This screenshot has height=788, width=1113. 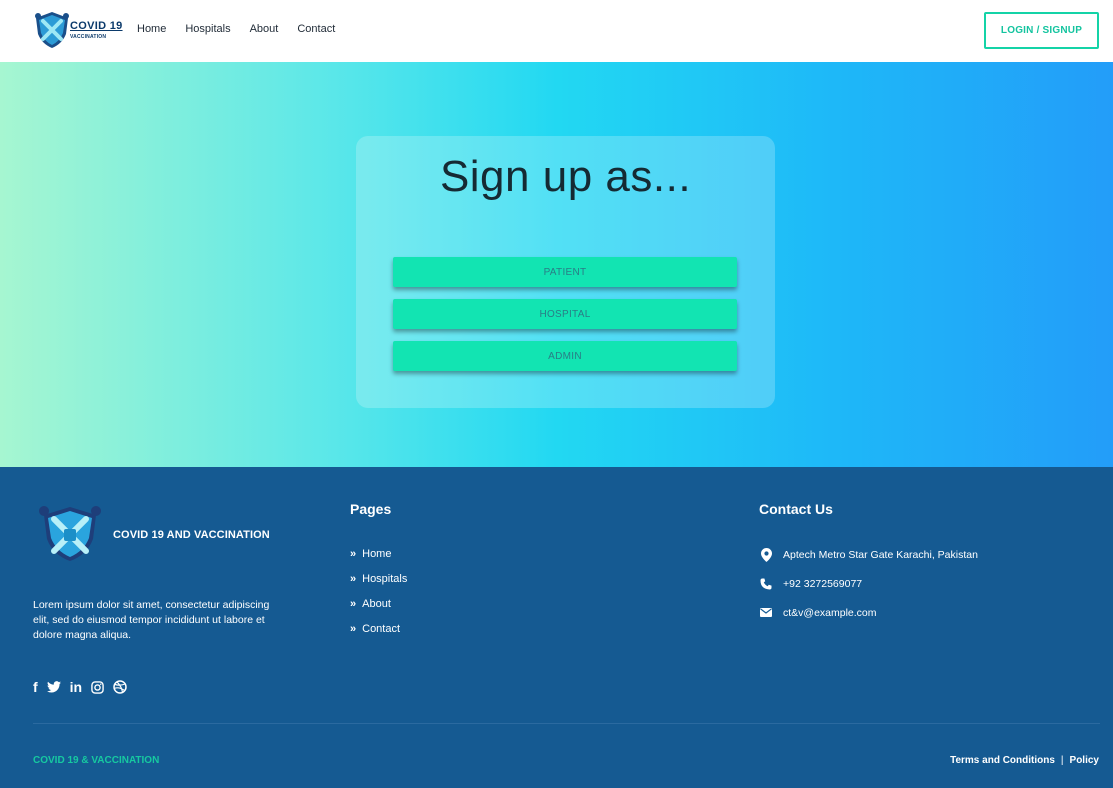 What do you see at coordinates (97, 687) in the screenshot?
I see `instagram-icon` at bounding box center [97, 687].